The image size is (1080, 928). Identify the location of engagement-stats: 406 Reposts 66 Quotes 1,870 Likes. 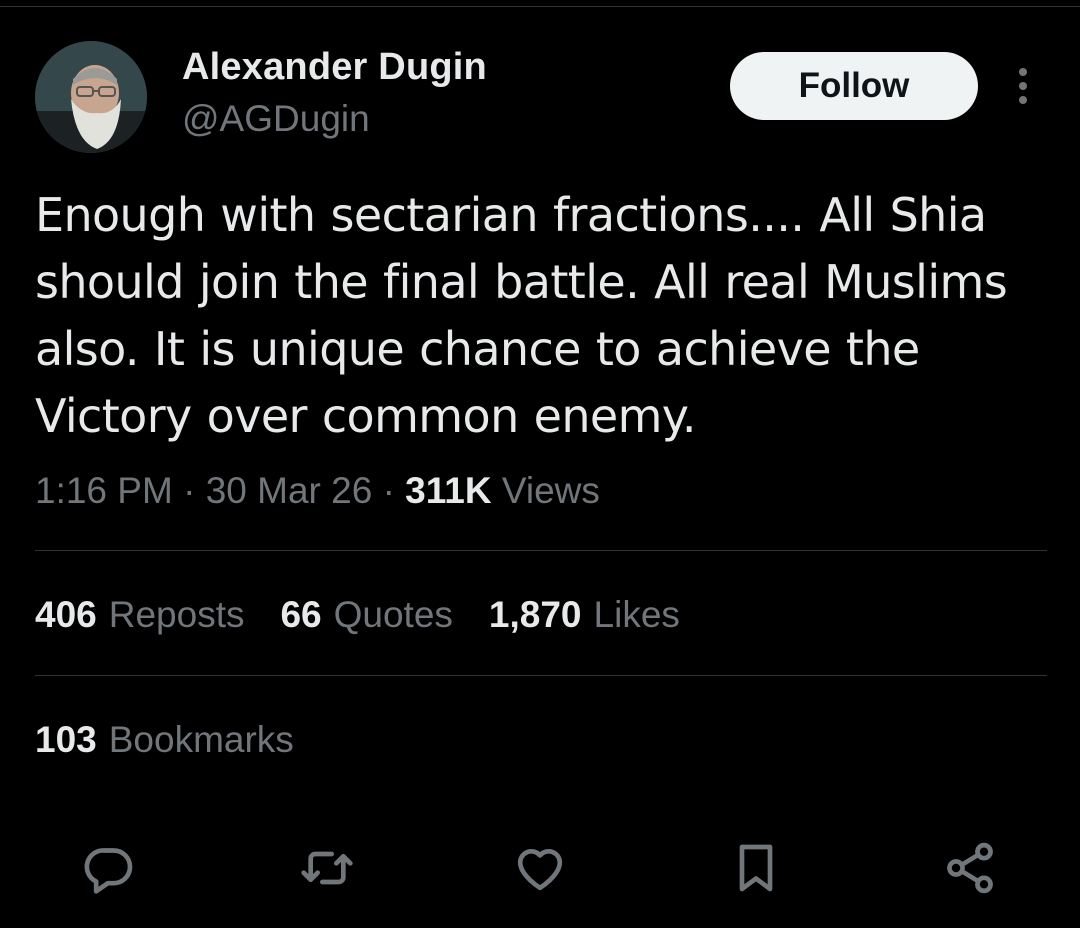
(357, 615).